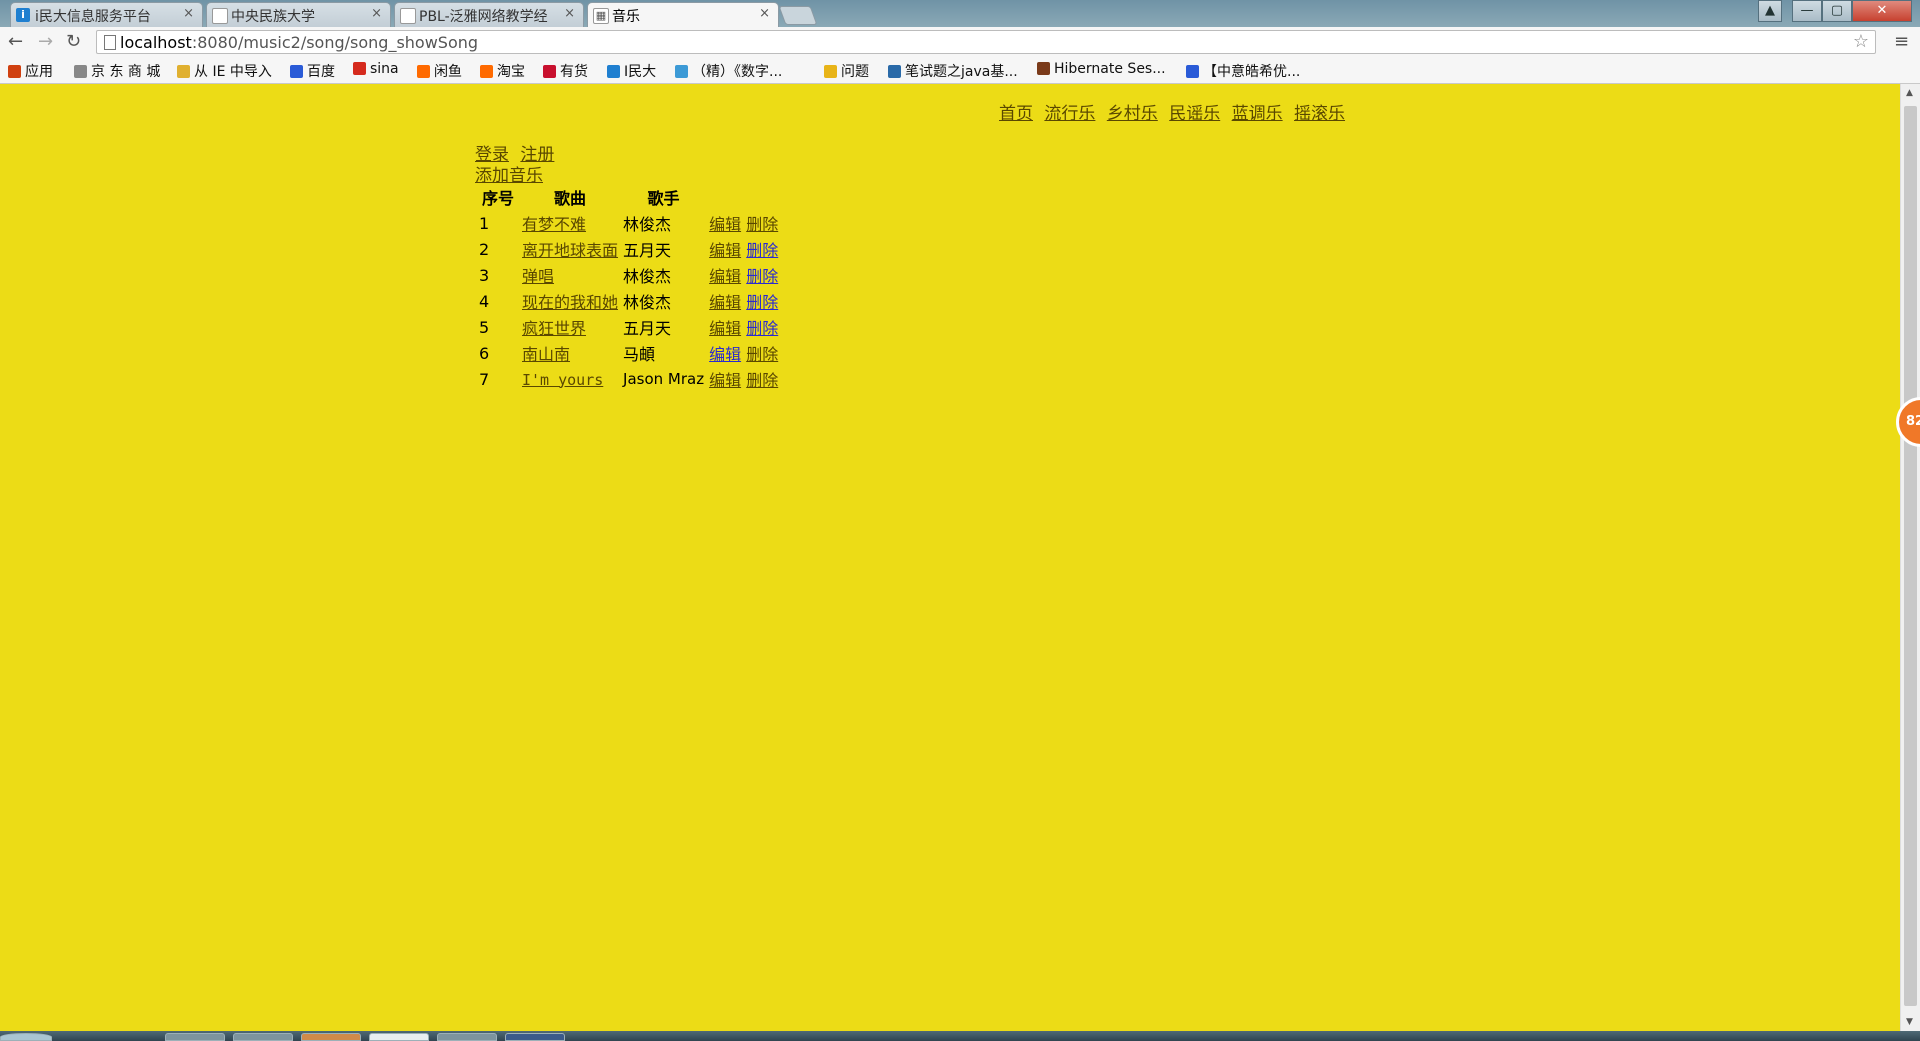 Image resolution: width=1920 pixels, height=1041 pixels. What do you see at coordinates (1770, 11) in the screenshot?
I see `user-icon: ▲` at bounding box center [1770, 11].